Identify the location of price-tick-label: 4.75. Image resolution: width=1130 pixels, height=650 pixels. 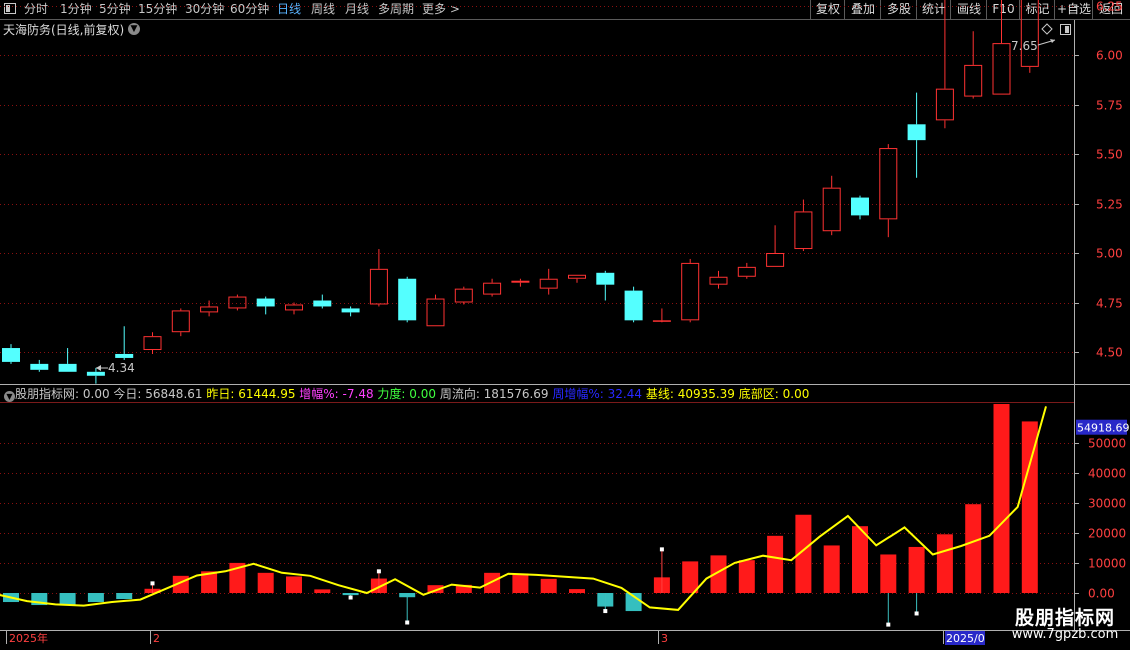
(1109, 304).